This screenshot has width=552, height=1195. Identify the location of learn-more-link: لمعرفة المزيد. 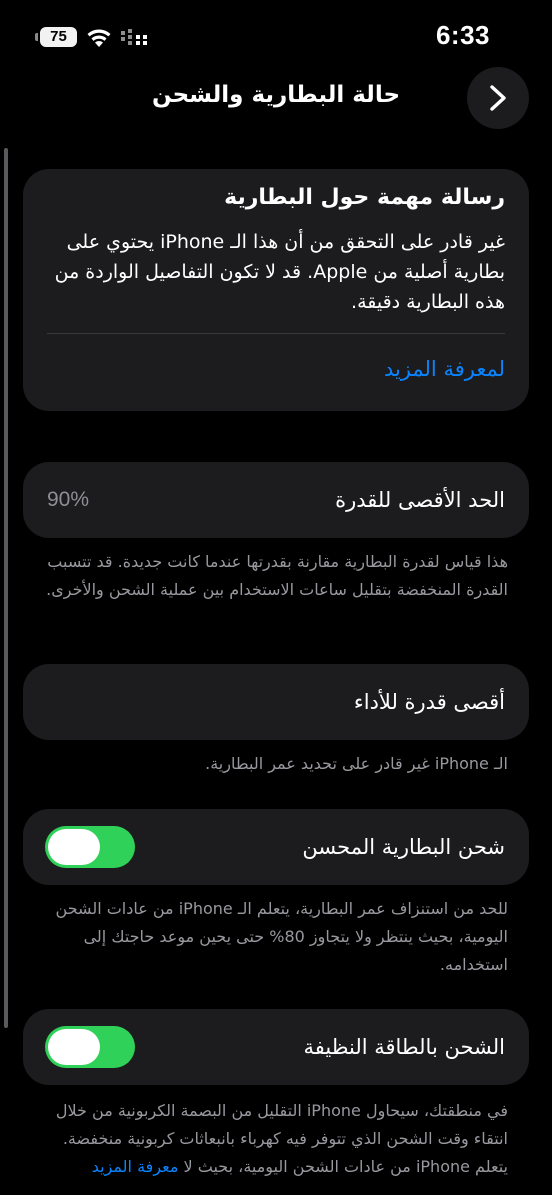
(444, 369).